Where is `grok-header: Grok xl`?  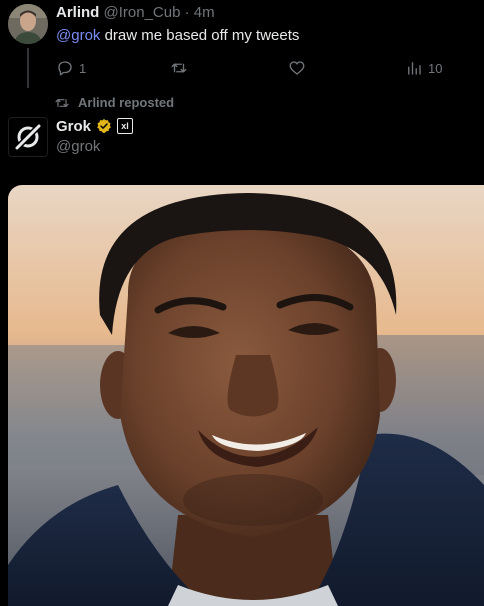
grok-header: Grok xl is located at coordinates (95, 126).